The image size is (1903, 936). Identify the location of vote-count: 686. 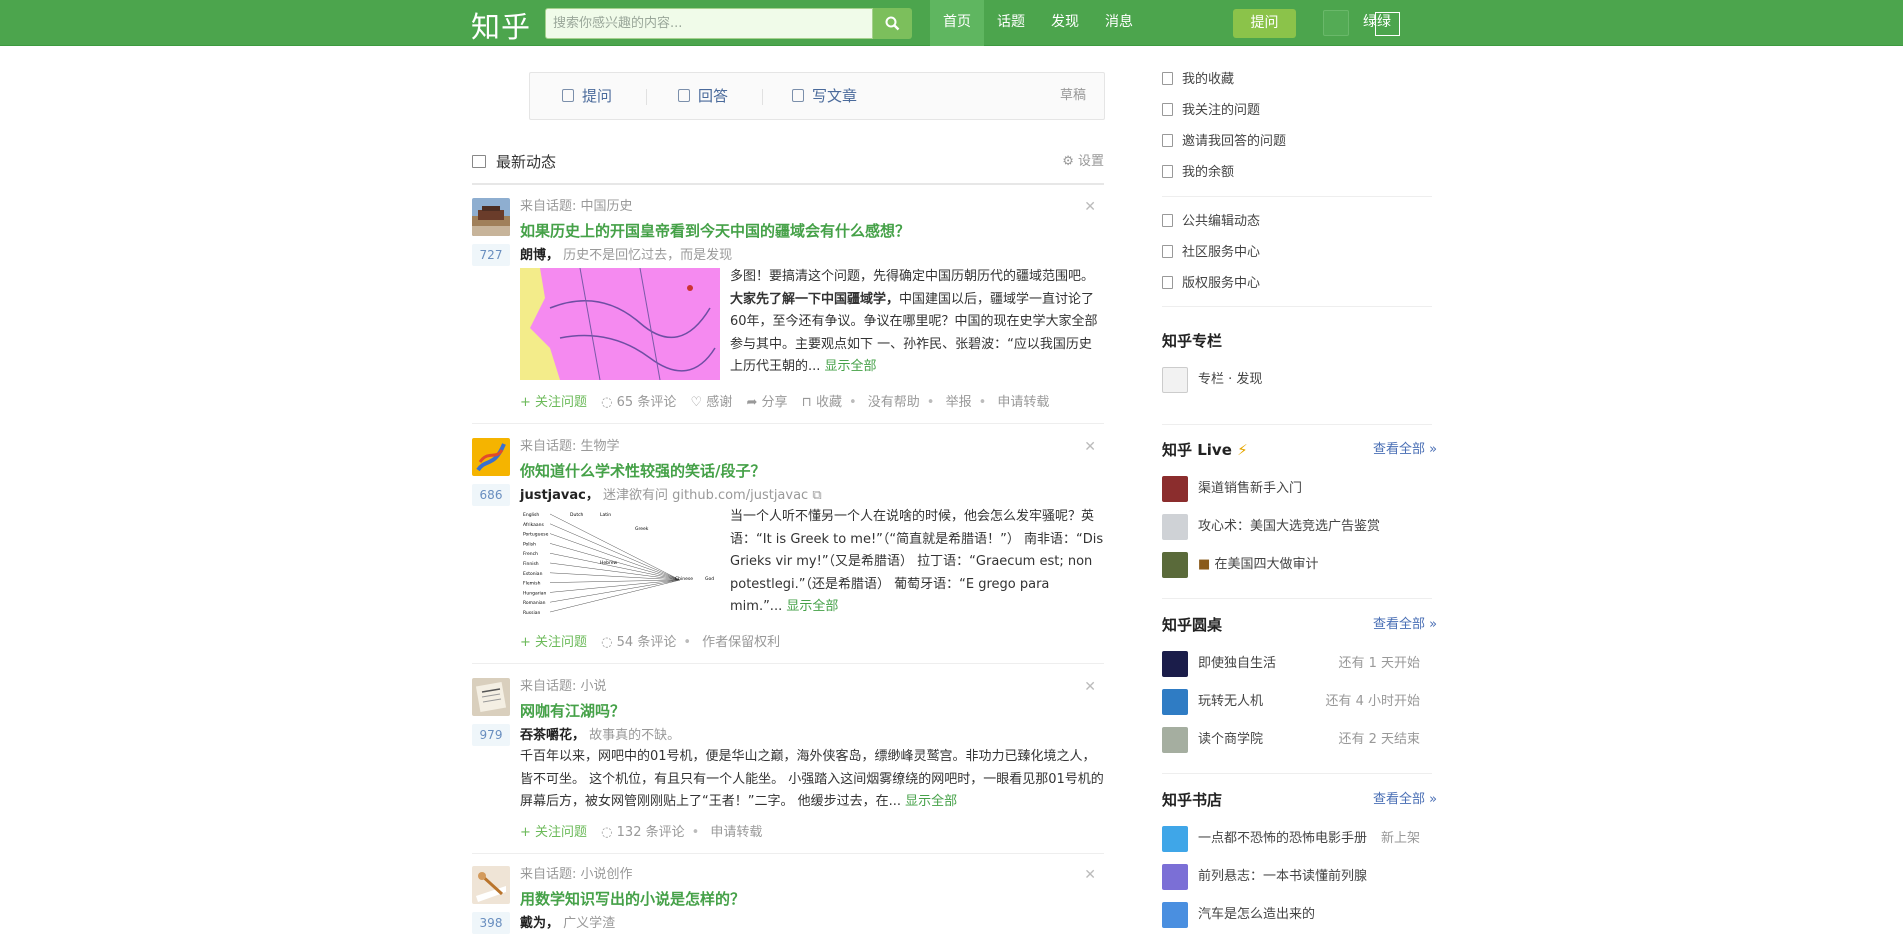
(491, 495).